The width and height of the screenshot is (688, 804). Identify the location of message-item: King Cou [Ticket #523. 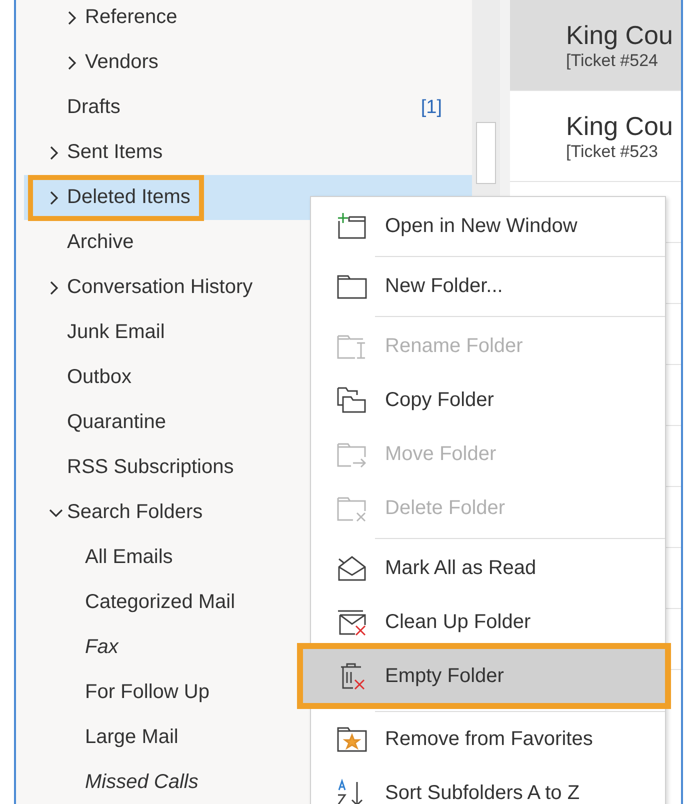
(595, 136).